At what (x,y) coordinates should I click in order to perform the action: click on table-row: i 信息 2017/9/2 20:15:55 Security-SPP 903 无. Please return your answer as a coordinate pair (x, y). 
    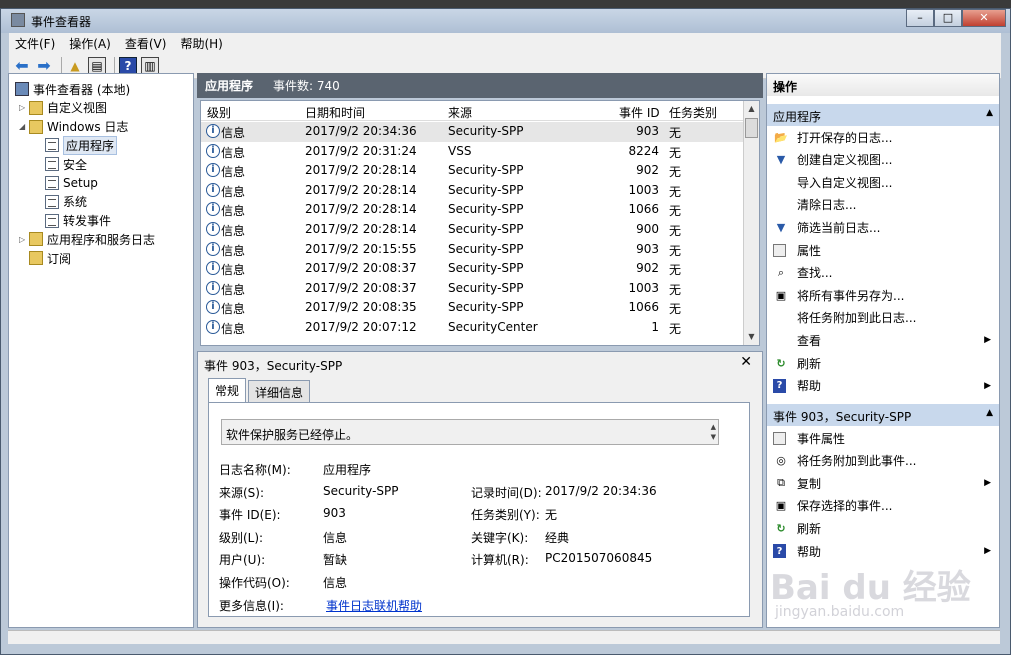
    Looking at the image, I should click on (472, 250).